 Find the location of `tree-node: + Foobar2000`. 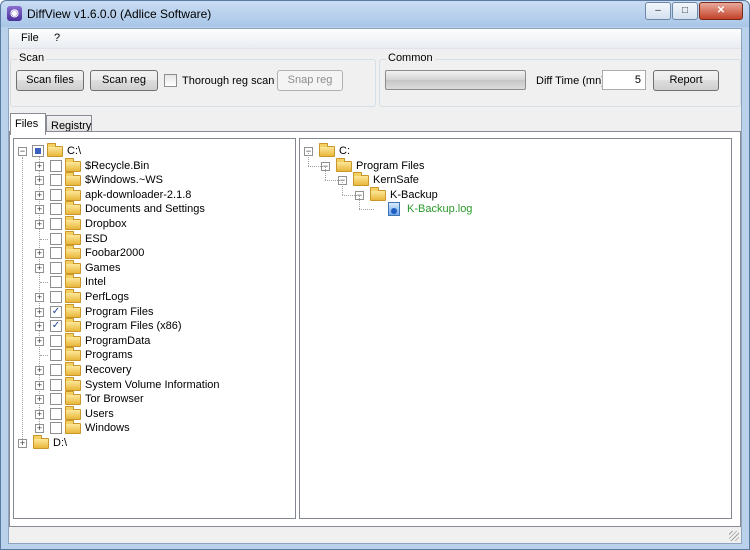

tree-node: + Foobar2000 is located at coordinates (149, 253).